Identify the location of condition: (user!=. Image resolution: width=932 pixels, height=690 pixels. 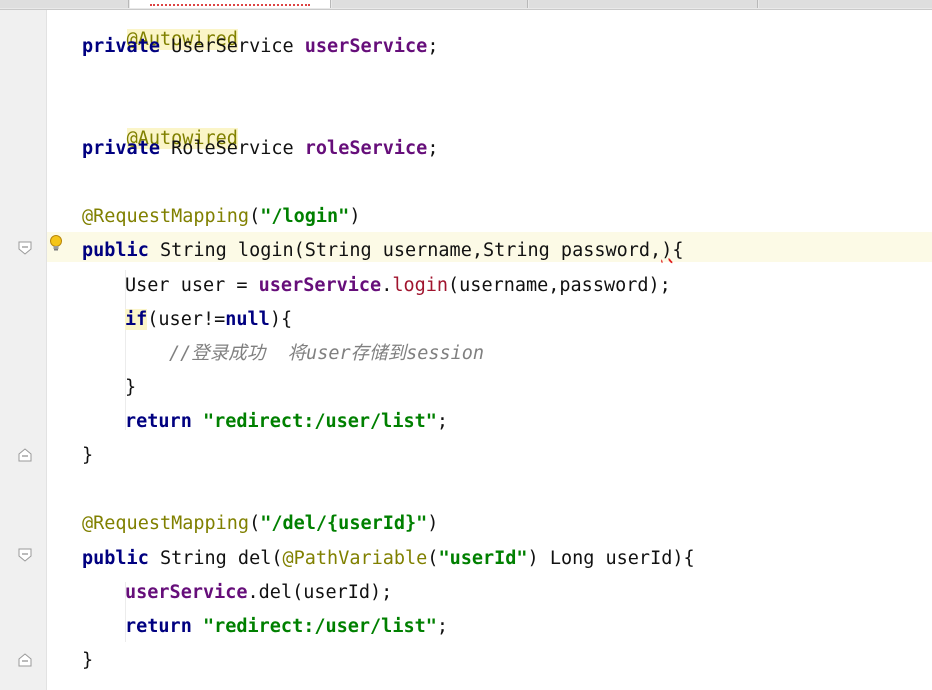
(186, 319).